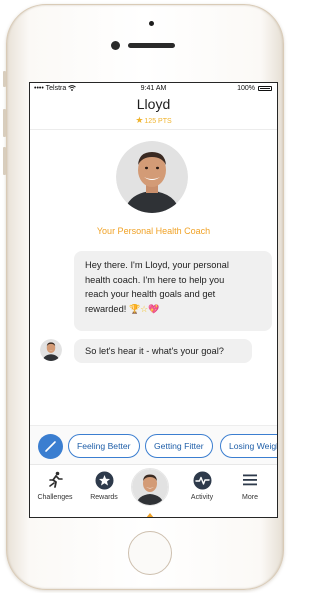  Describe the element at coordinates (150, 515) in the screenshot. I see `active-tab-indicator` at that location.